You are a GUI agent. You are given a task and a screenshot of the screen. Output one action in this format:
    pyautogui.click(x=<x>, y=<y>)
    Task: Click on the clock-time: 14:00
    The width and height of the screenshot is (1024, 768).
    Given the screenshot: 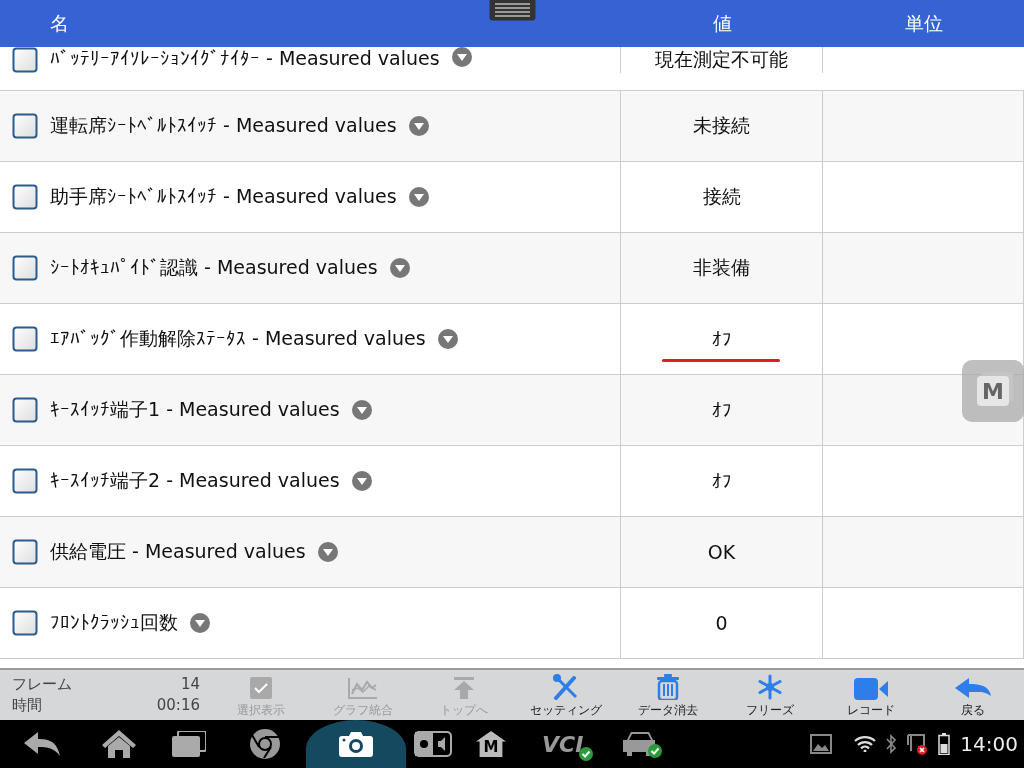 What is the action you would take?
    pyautogui.click(x=989, y=744)
    